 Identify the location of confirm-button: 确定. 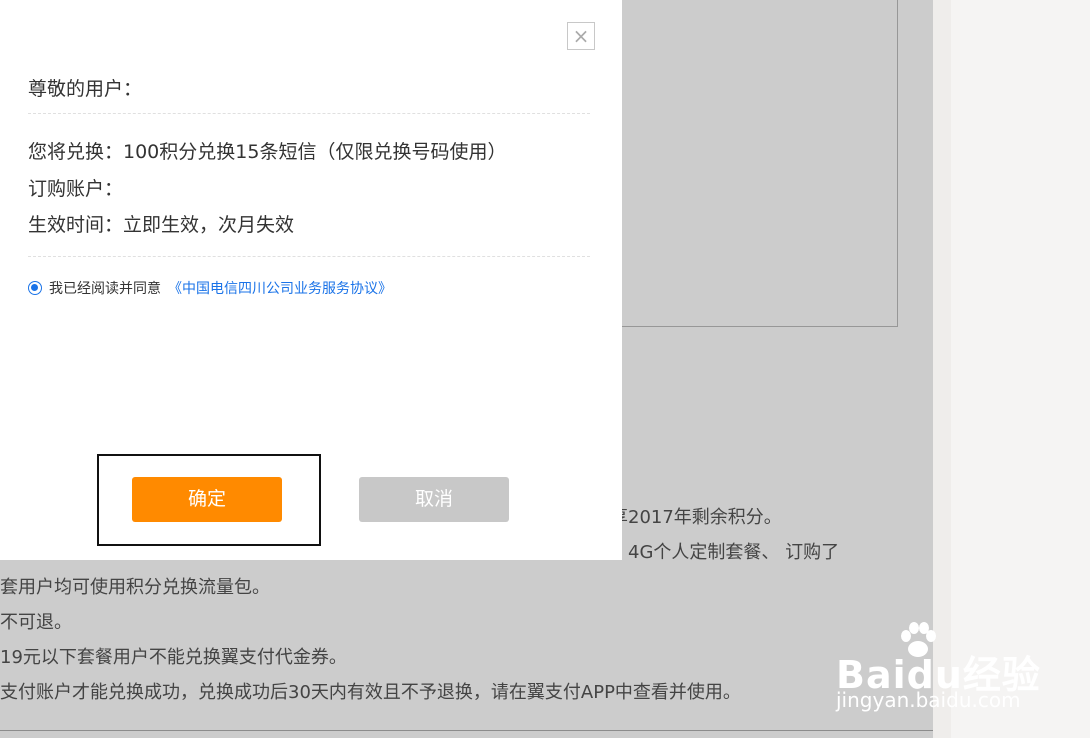
(207, 499).